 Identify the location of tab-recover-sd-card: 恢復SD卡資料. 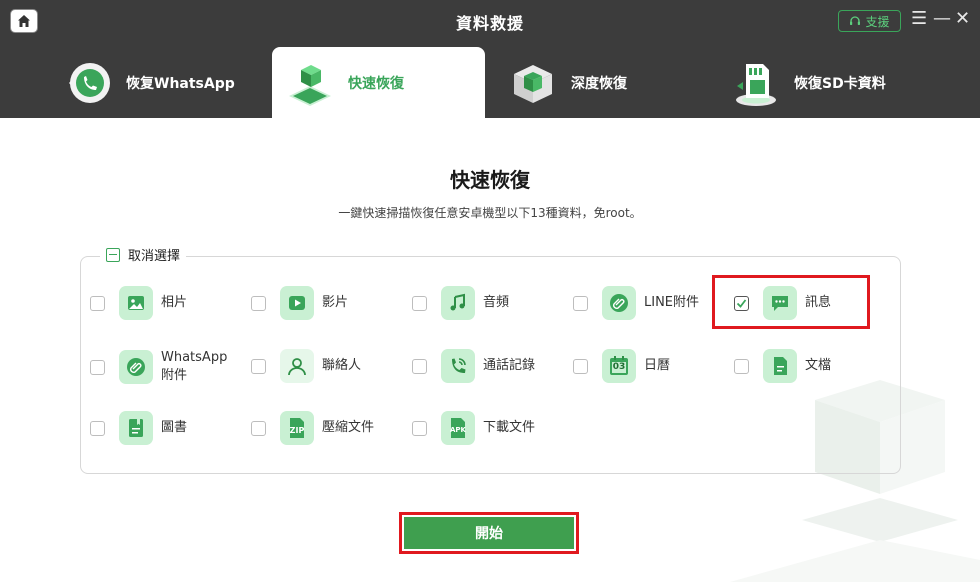
(838, 82).